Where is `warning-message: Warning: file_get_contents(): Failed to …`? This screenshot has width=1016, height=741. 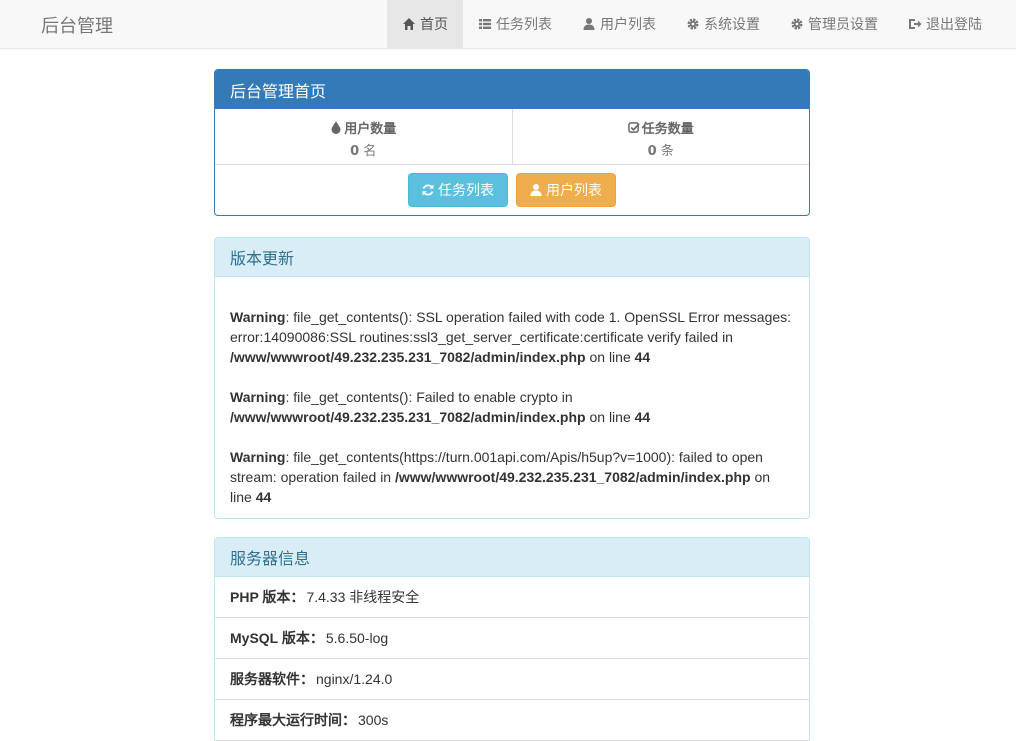 warning-message: Warning: file_get_contents(): Failed to … is located at coordinates (440, 407).